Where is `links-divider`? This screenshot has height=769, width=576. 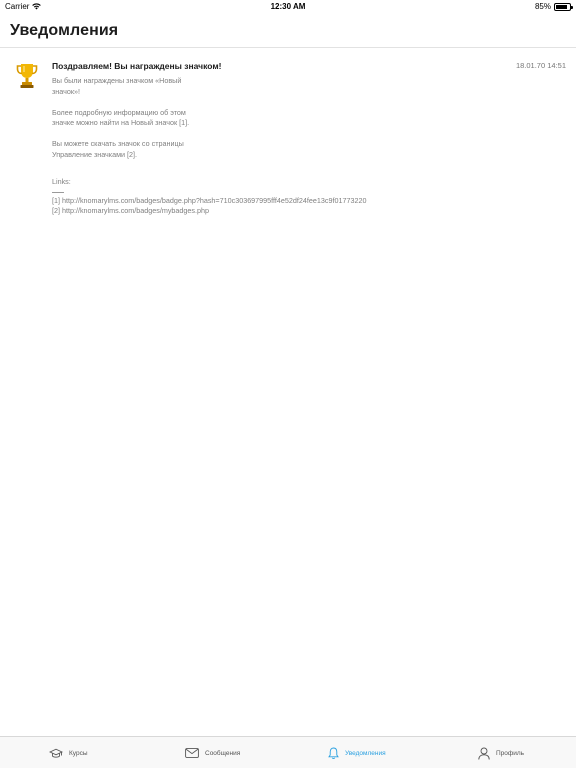 links-divider is located at coordinates (232, 192).